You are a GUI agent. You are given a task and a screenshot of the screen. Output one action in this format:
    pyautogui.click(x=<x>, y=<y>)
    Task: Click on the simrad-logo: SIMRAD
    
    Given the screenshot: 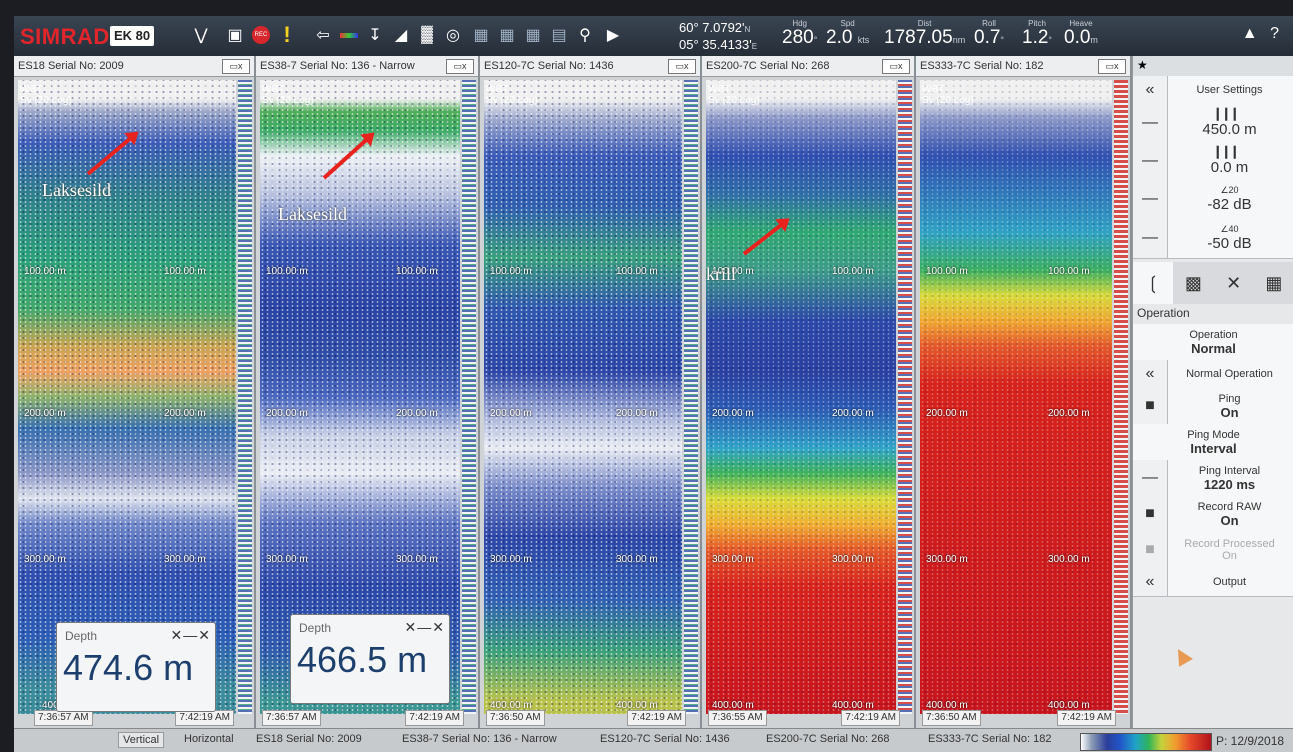 What is the action you would take?
    pyautogui.click(x=65, y=36)
    